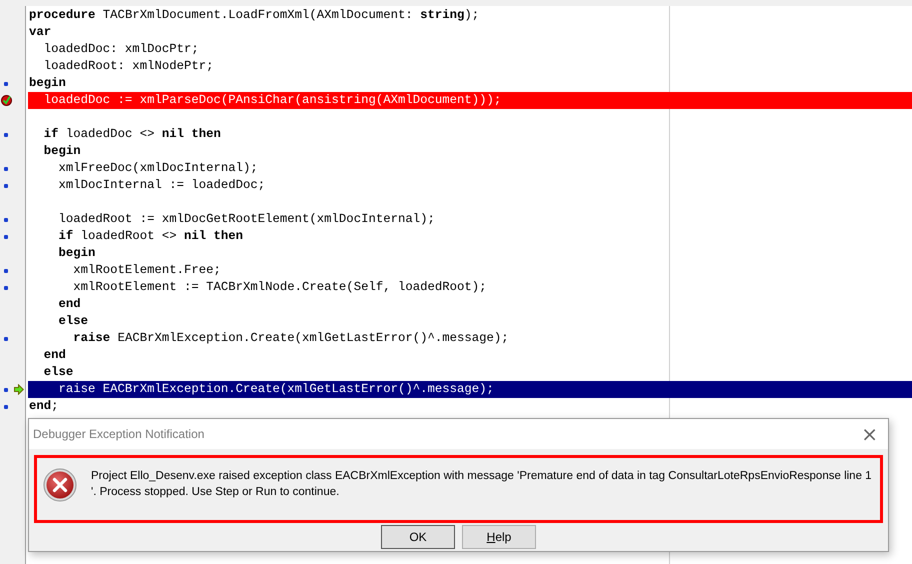 Image resolution: width=912 pixels, height=564 pixels. Describe the element at coordinates (254, 15) in the screenshot. I see `code-line: procedure TACBrXmlDocument.LoadFromXml(AXmlDocument: string);` at that location.